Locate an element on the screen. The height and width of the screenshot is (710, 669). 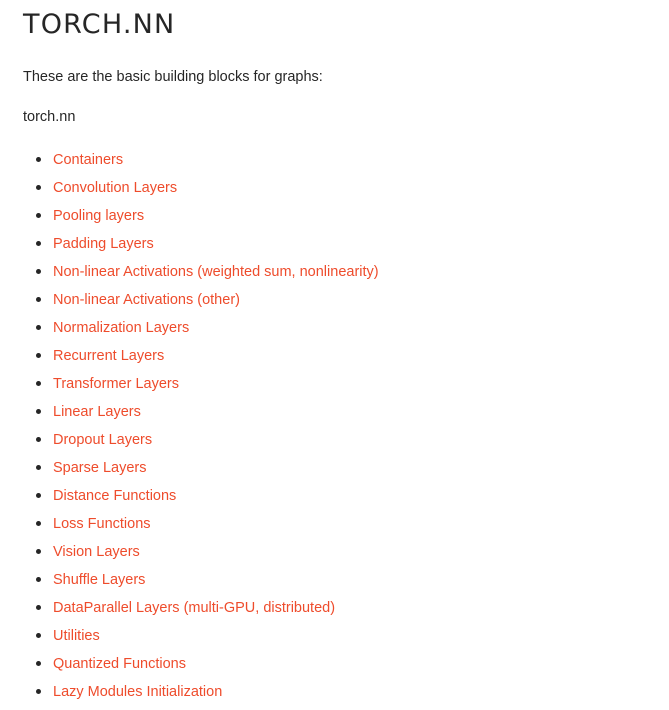
toc-link-convolution-layers: Convolution Layers is located at coordinates (115, 188).